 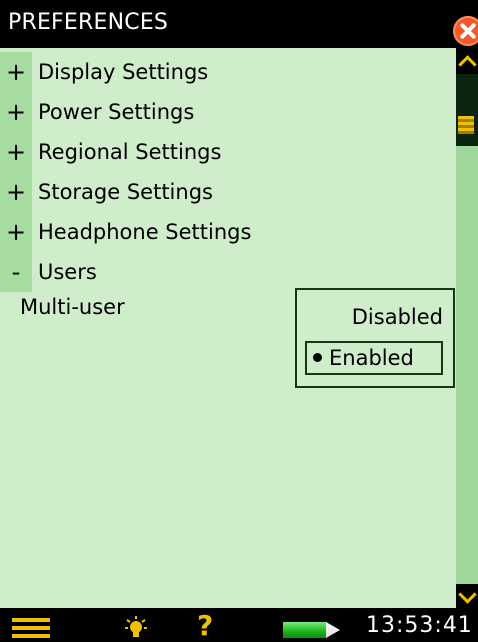 I want to click on tree-item-display-settings: + Display Settings, so click(x=228, y=72).